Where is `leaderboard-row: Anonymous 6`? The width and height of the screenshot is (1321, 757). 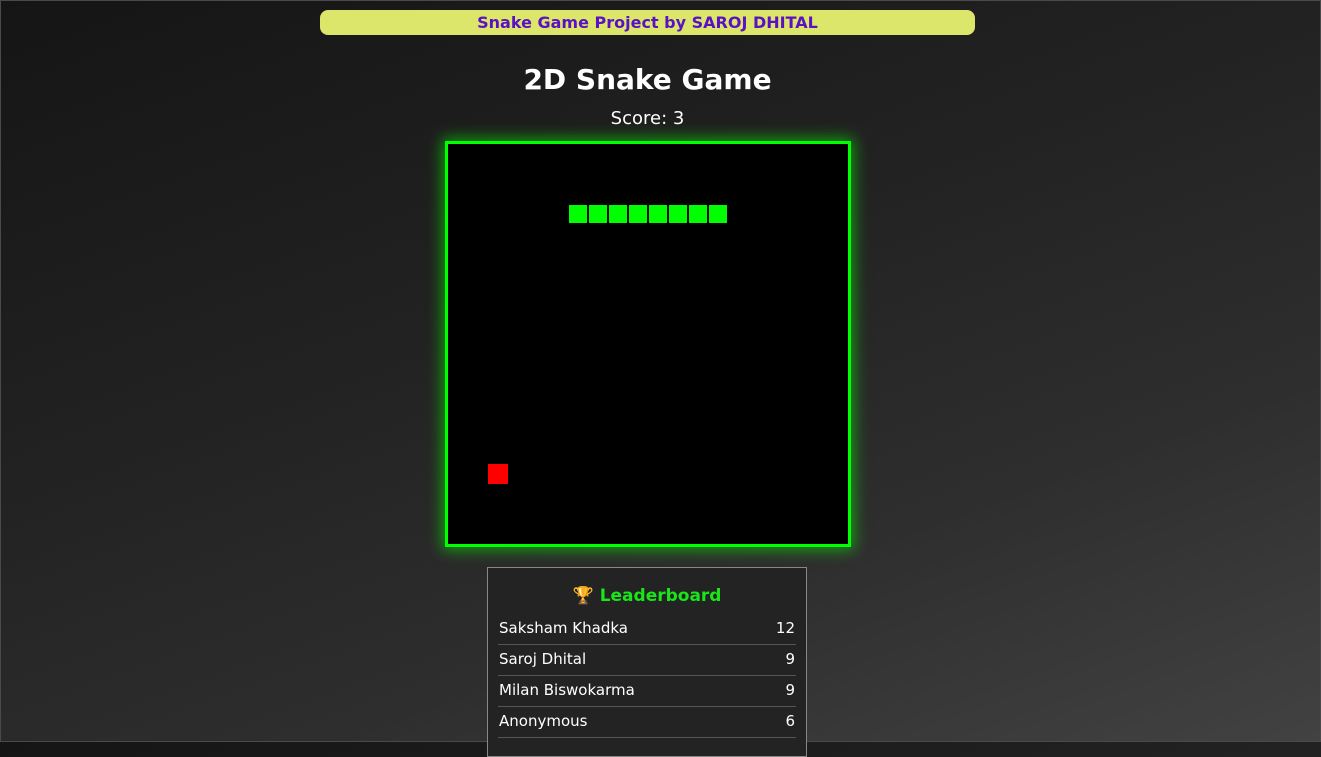
leaderboard-row: Anonymous 6 is located at coordinates (647, 722).